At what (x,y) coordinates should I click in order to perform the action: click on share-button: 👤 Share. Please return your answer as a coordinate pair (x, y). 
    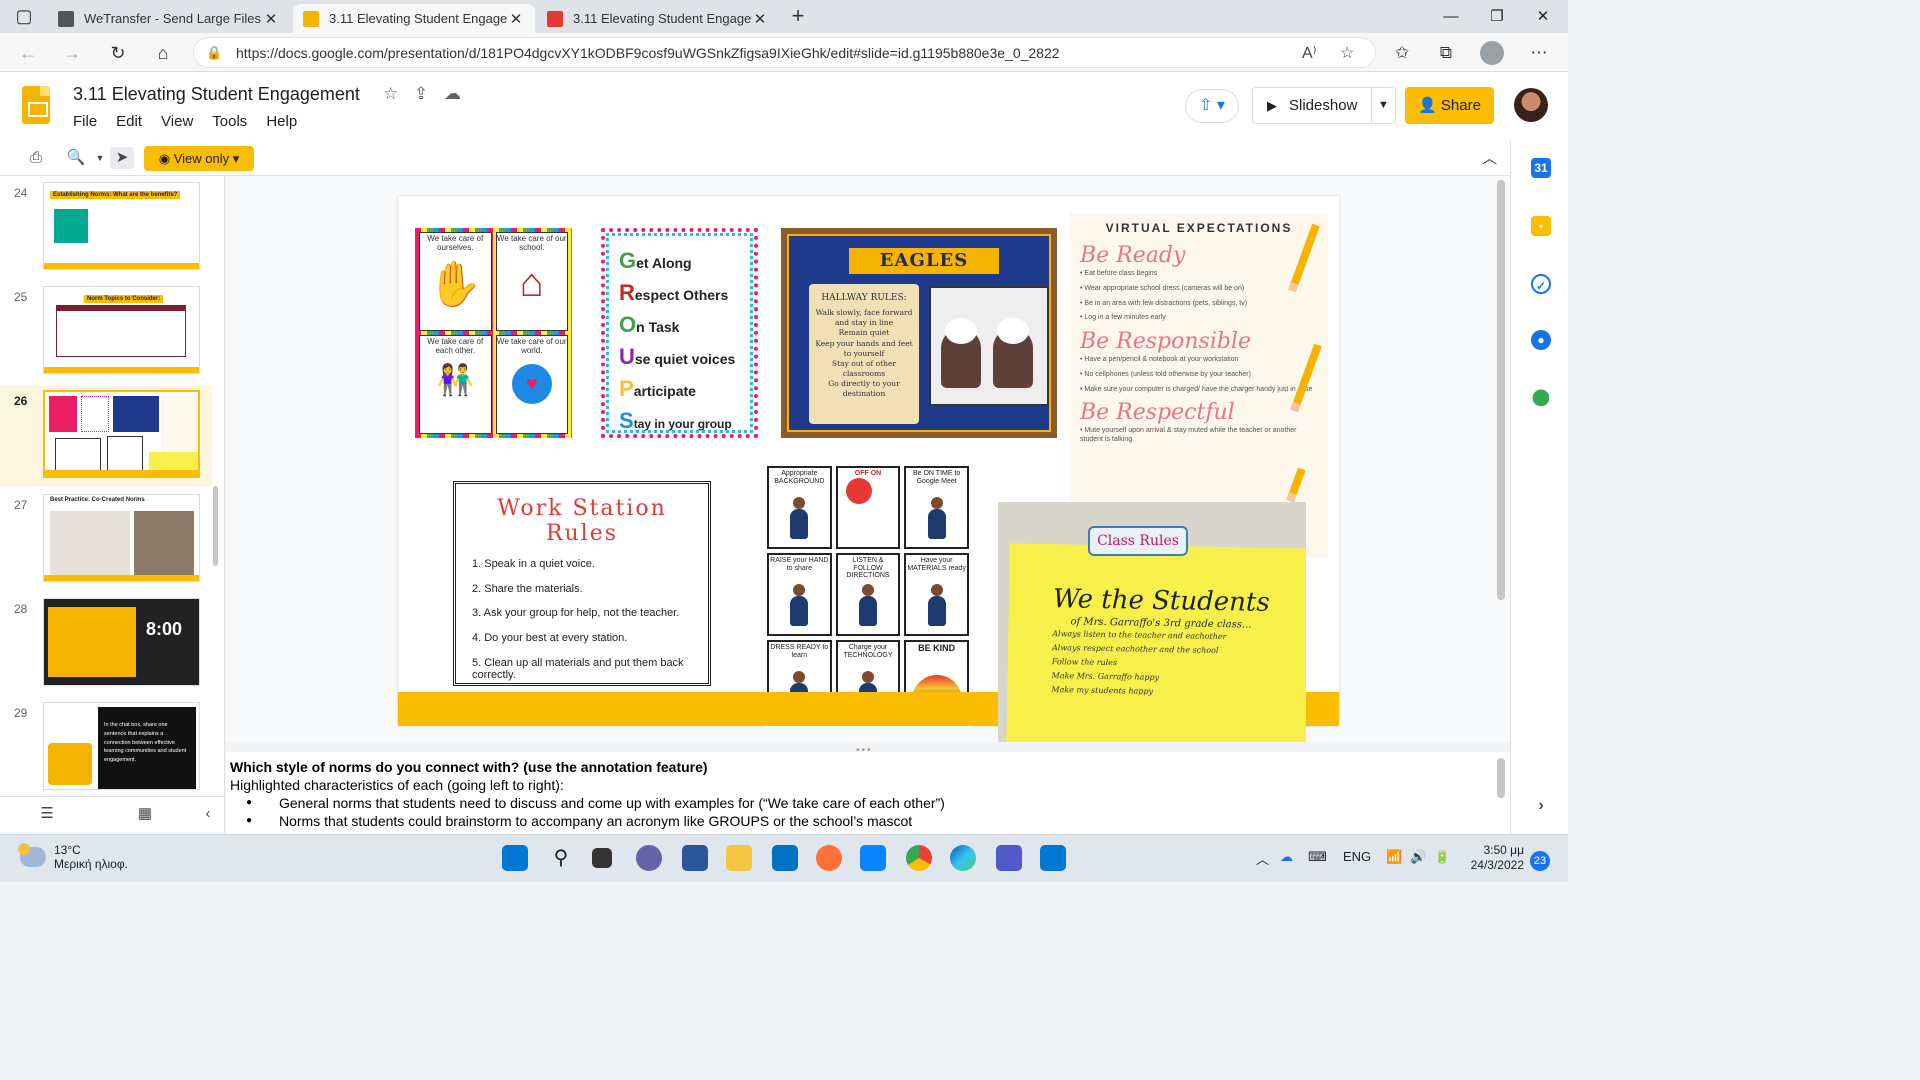
    Looking at the image, I should click on (1449, 105).